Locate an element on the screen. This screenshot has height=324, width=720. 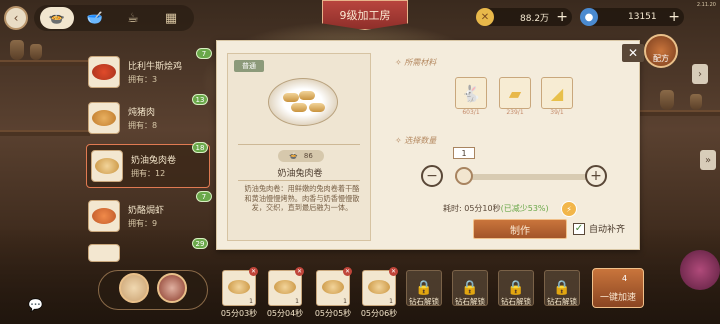
close-icon: ✕ is located at coordinates (633, 53).